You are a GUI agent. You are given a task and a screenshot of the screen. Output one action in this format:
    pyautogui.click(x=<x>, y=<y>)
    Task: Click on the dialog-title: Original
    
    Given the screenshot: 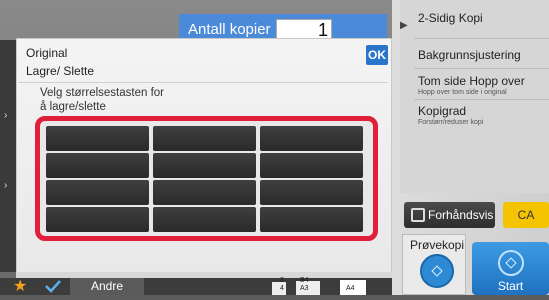 What is the action you would take?
    pyautogui.click(x=47, y=53)
    